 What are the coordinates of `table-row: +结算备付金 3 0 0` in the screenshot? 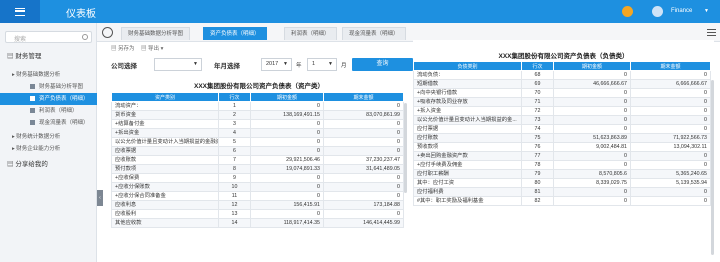 It's located at (257, 124).